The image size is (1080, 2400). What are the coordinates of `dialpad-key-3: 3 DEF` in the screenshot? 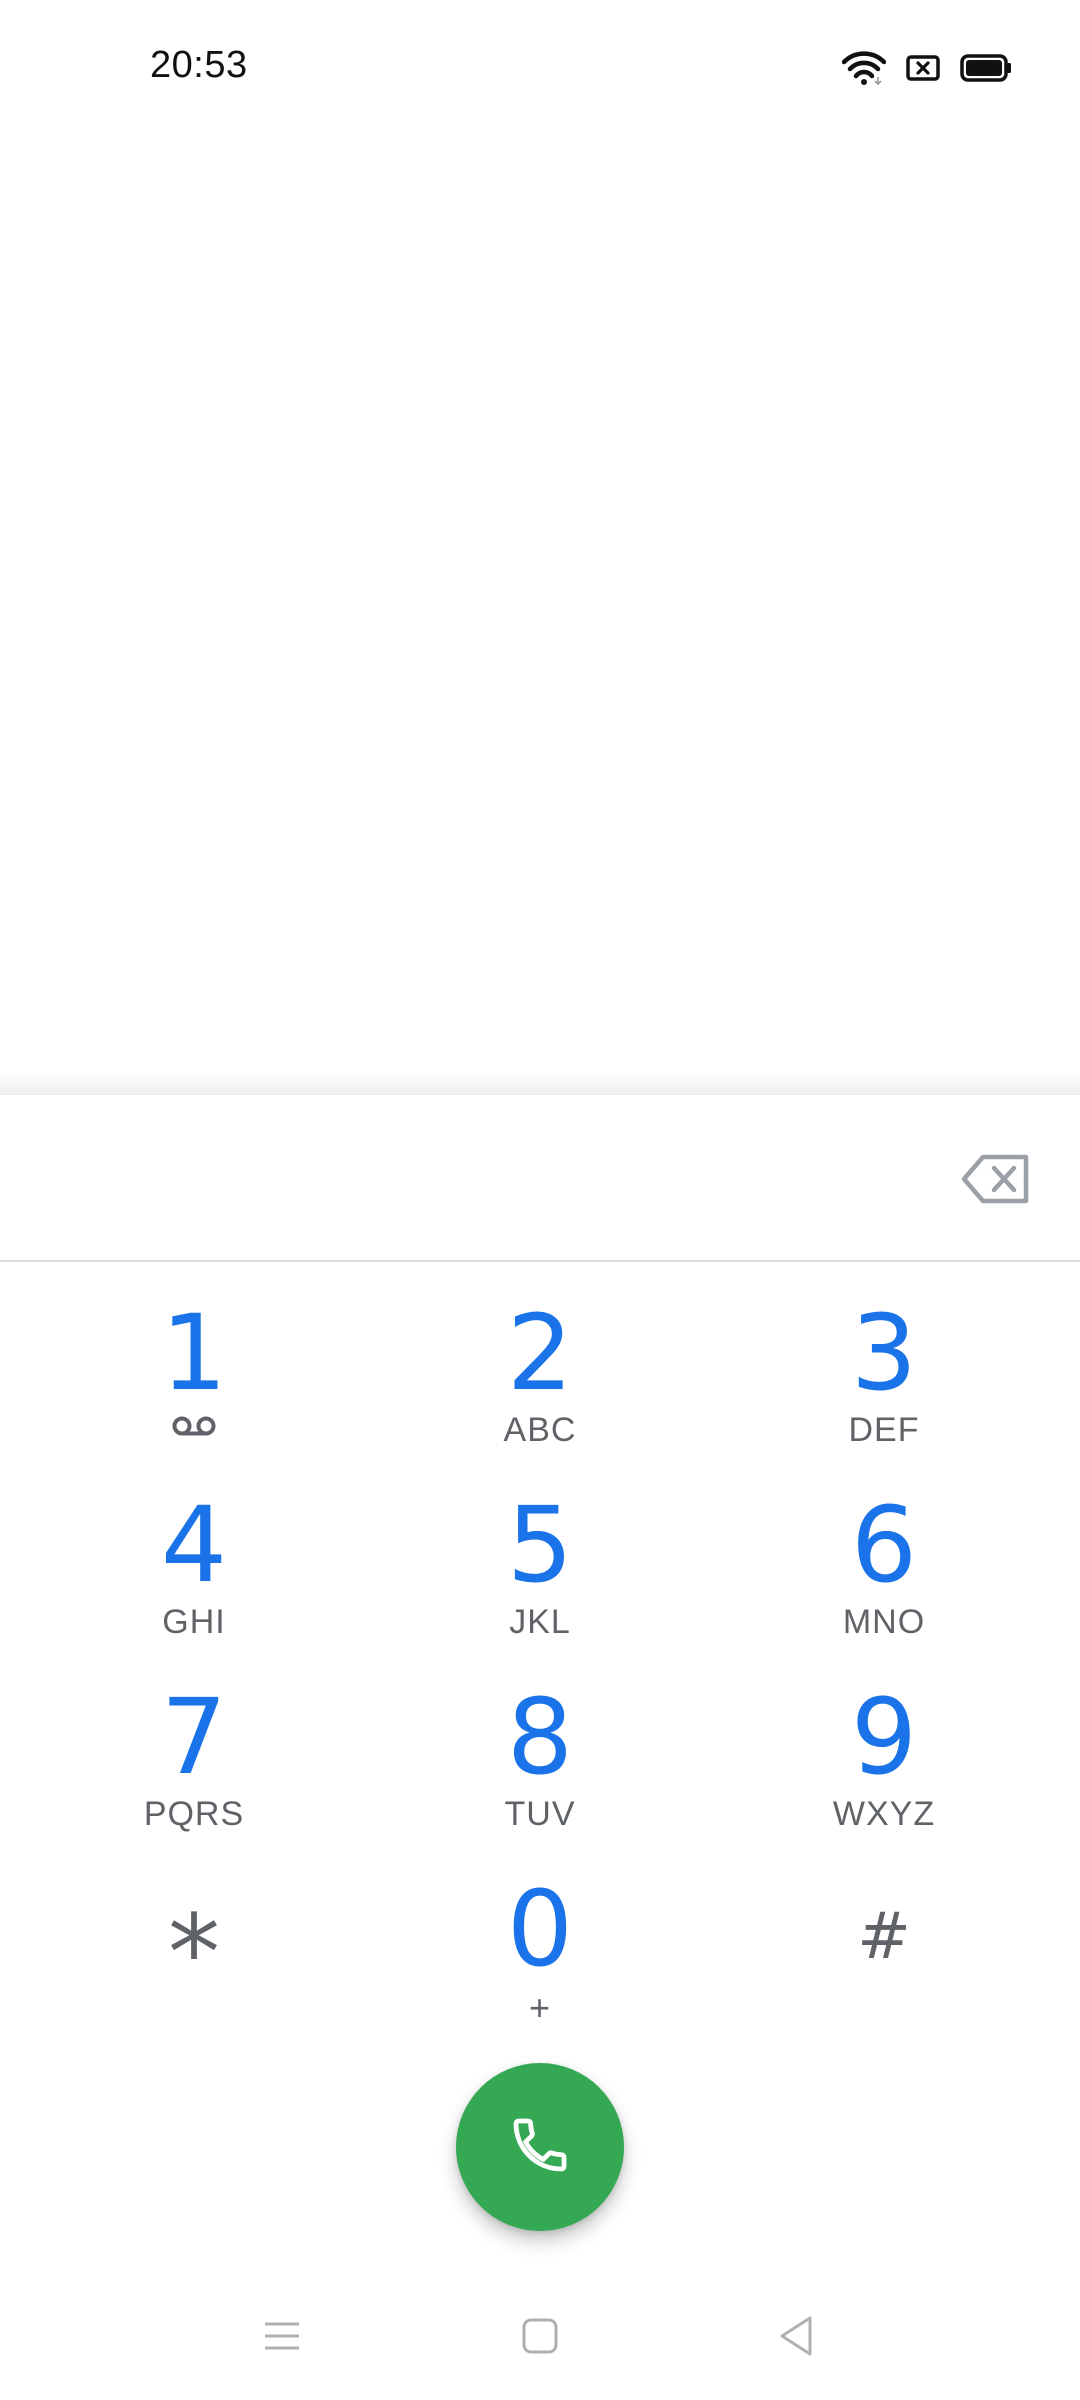 It's located at (884, 1380).